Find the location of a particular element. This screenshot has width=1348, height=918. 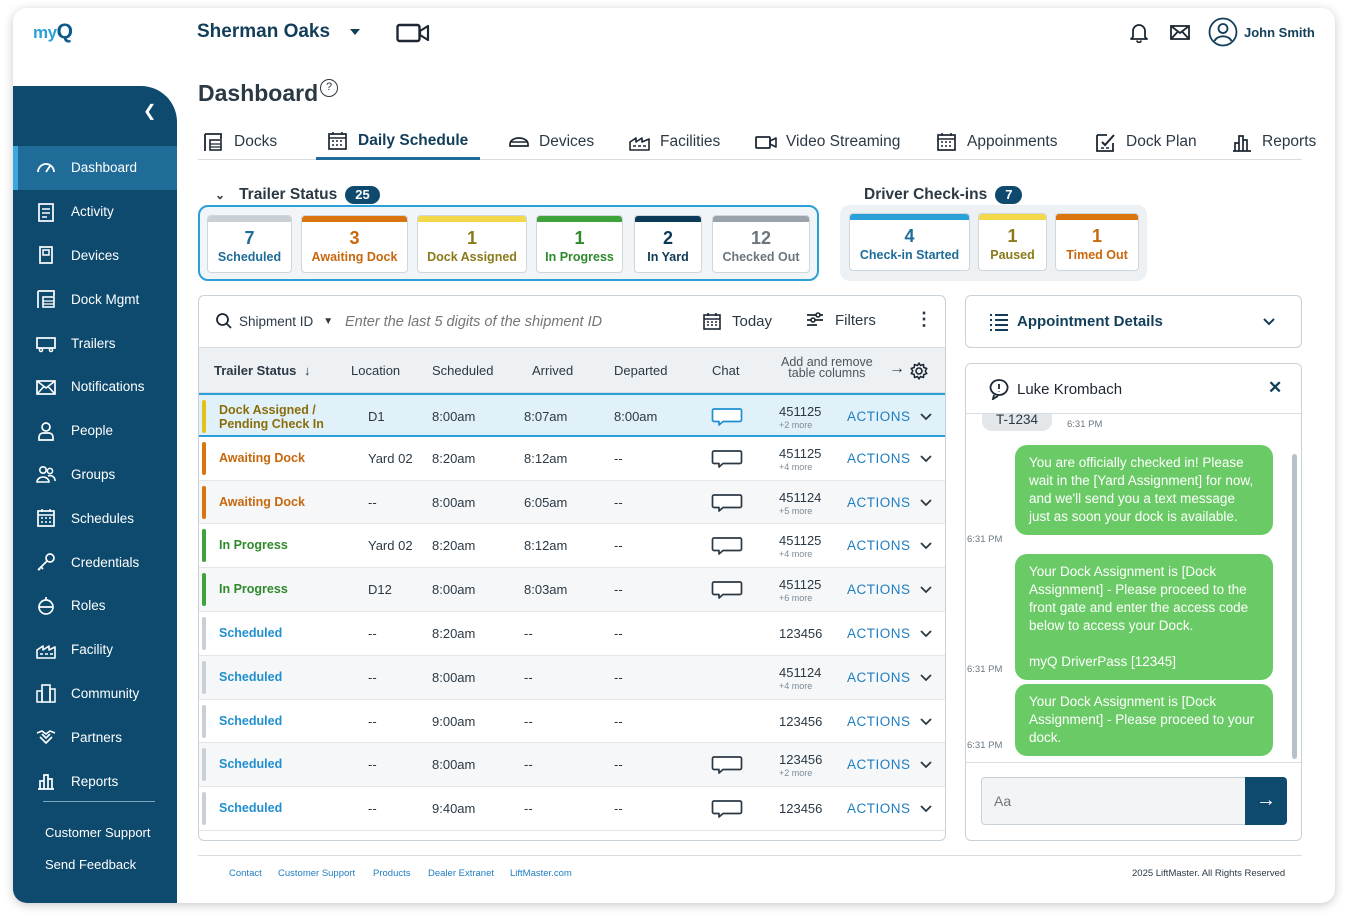

header-arrived: Arrived is located at coordinates (552, 370).